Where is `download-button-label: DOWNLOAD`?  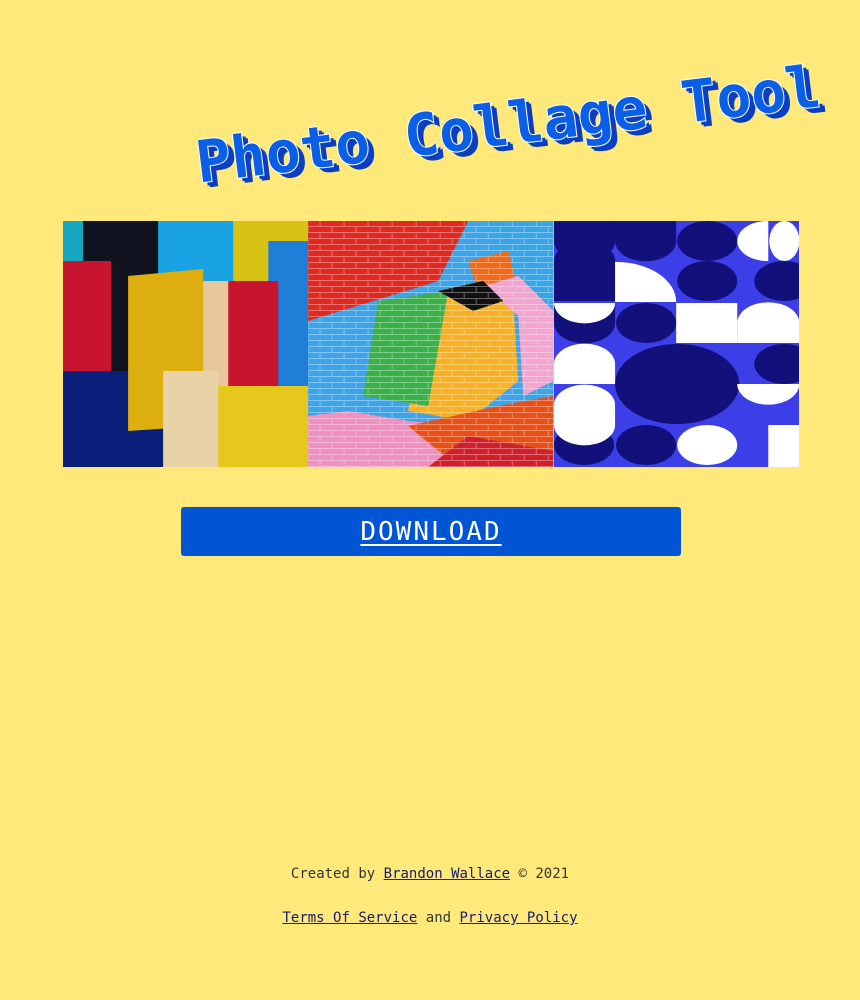
download-button-label: DOWNLOAD is located at coordinates (431, 531).